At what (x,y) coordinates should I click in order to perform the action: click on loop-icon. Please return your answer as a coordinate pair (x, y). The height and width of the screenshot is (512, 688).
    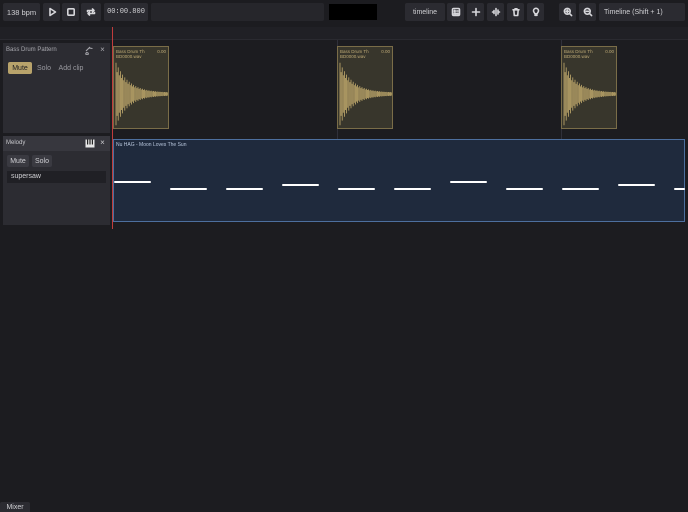
    Looking at the image, I should click on (91, 12).